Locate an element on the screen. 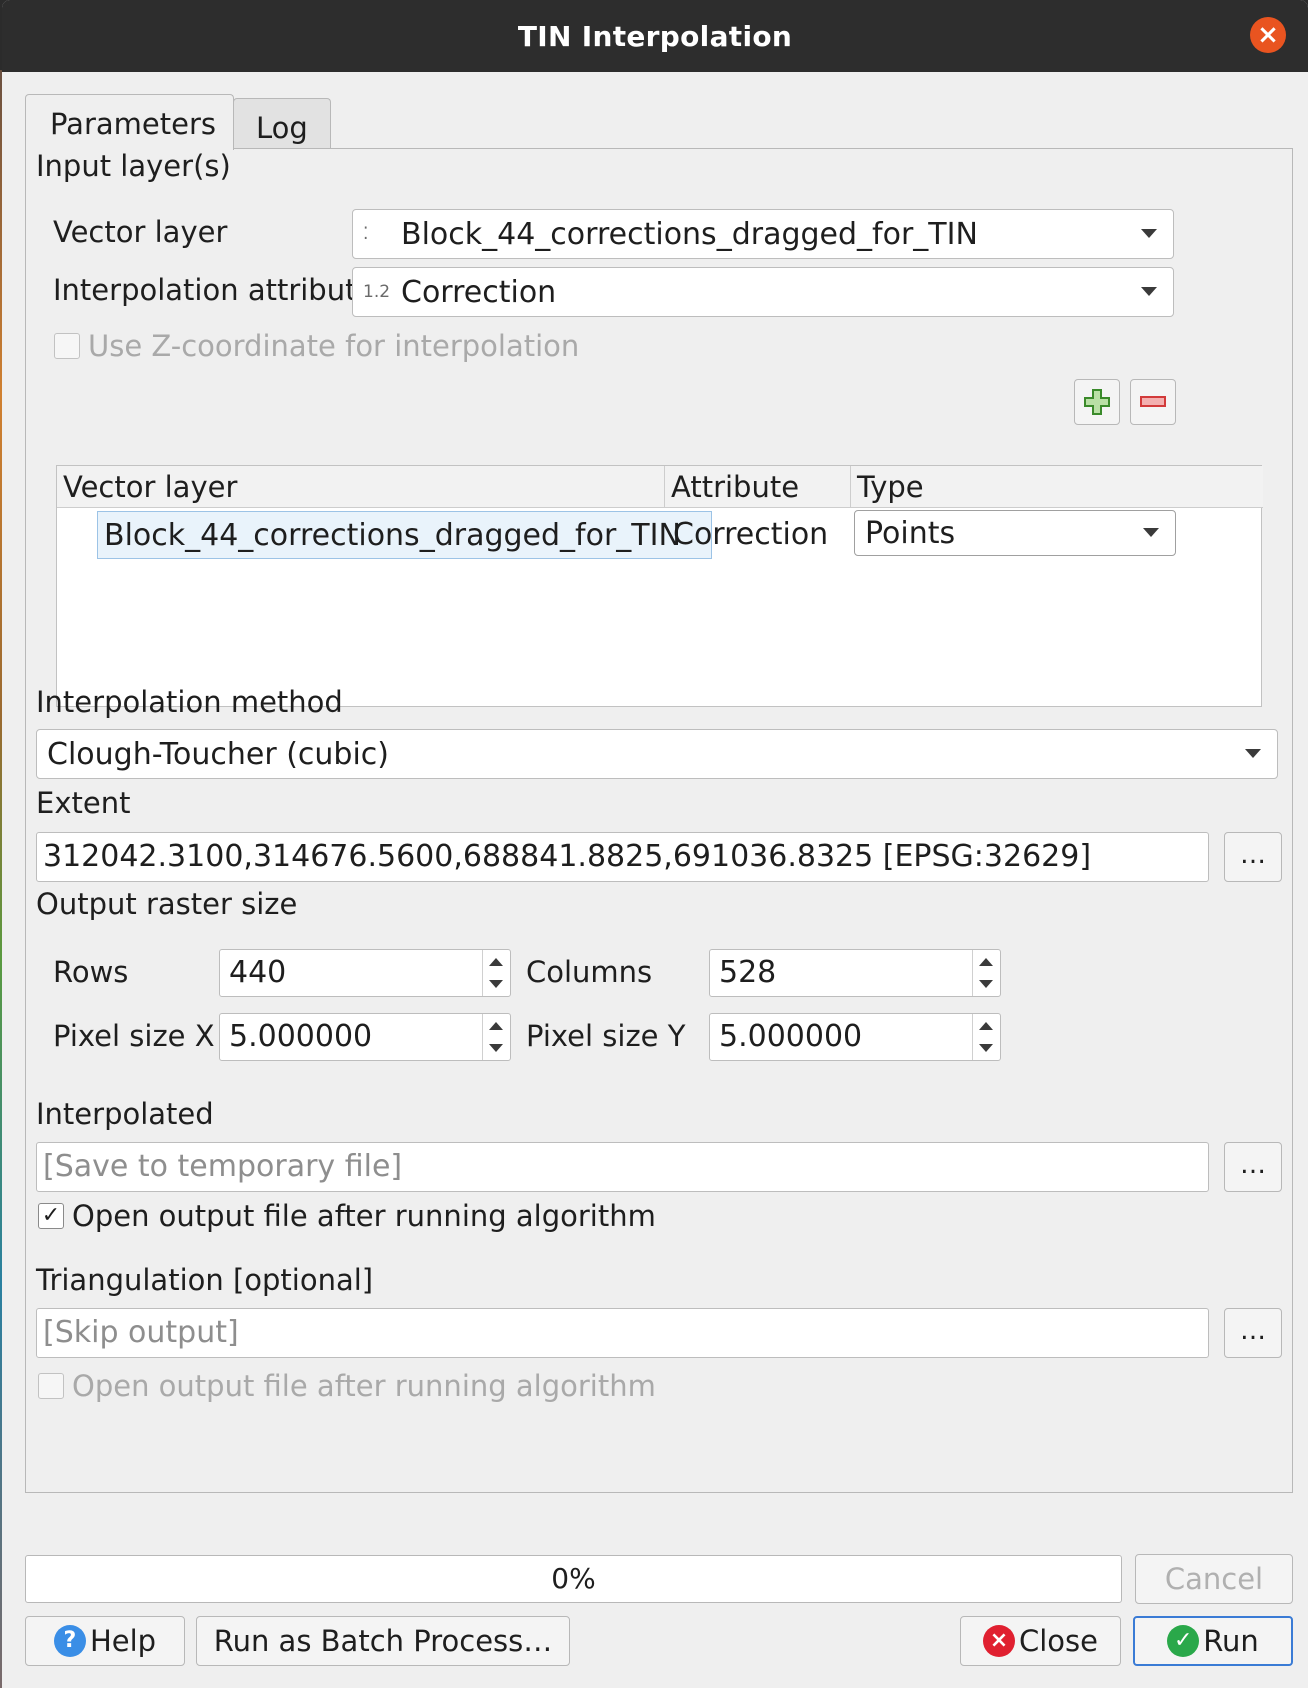  progress-bar: 0% is located at coordinates (573, 1579).